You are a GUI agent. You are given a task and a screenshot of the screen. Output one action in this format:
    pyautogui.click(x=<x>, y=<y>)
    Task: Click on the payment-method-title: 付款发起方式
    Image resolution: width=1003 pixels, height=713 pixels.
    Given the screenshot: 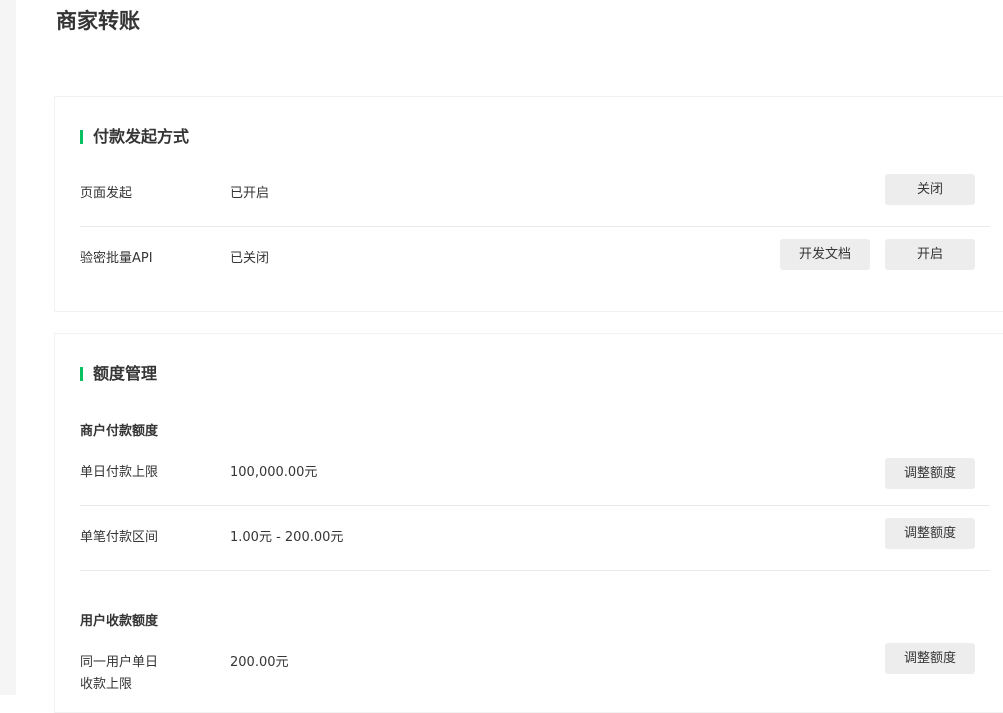 What is the action you would take?
    pyautogui.click(x=134, y=137)
    